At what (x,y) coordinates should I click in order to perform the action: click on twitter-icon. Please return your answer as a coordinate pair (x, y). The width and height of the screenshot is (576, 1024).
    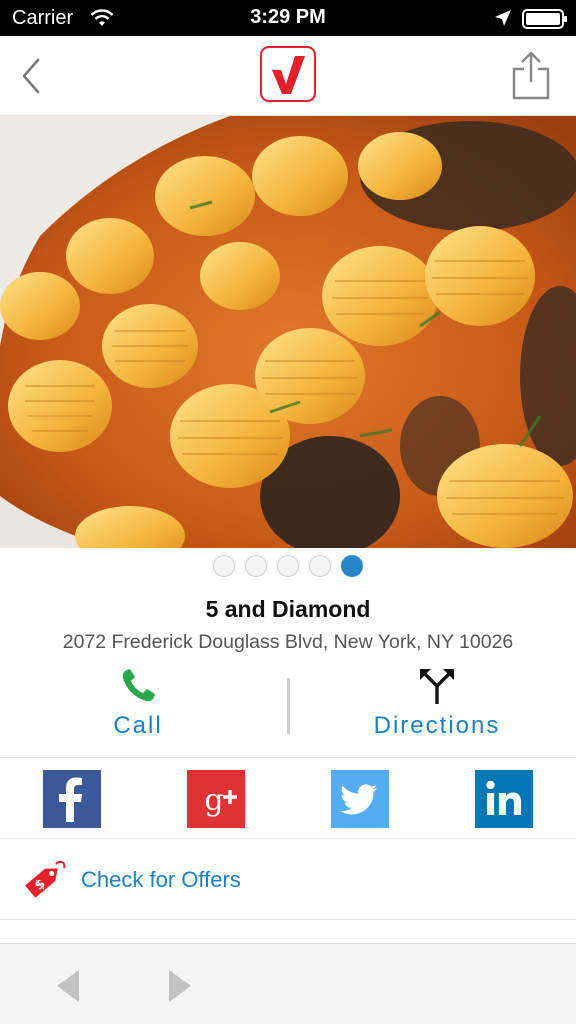
    Looking at the image, I should click on (358, 799).